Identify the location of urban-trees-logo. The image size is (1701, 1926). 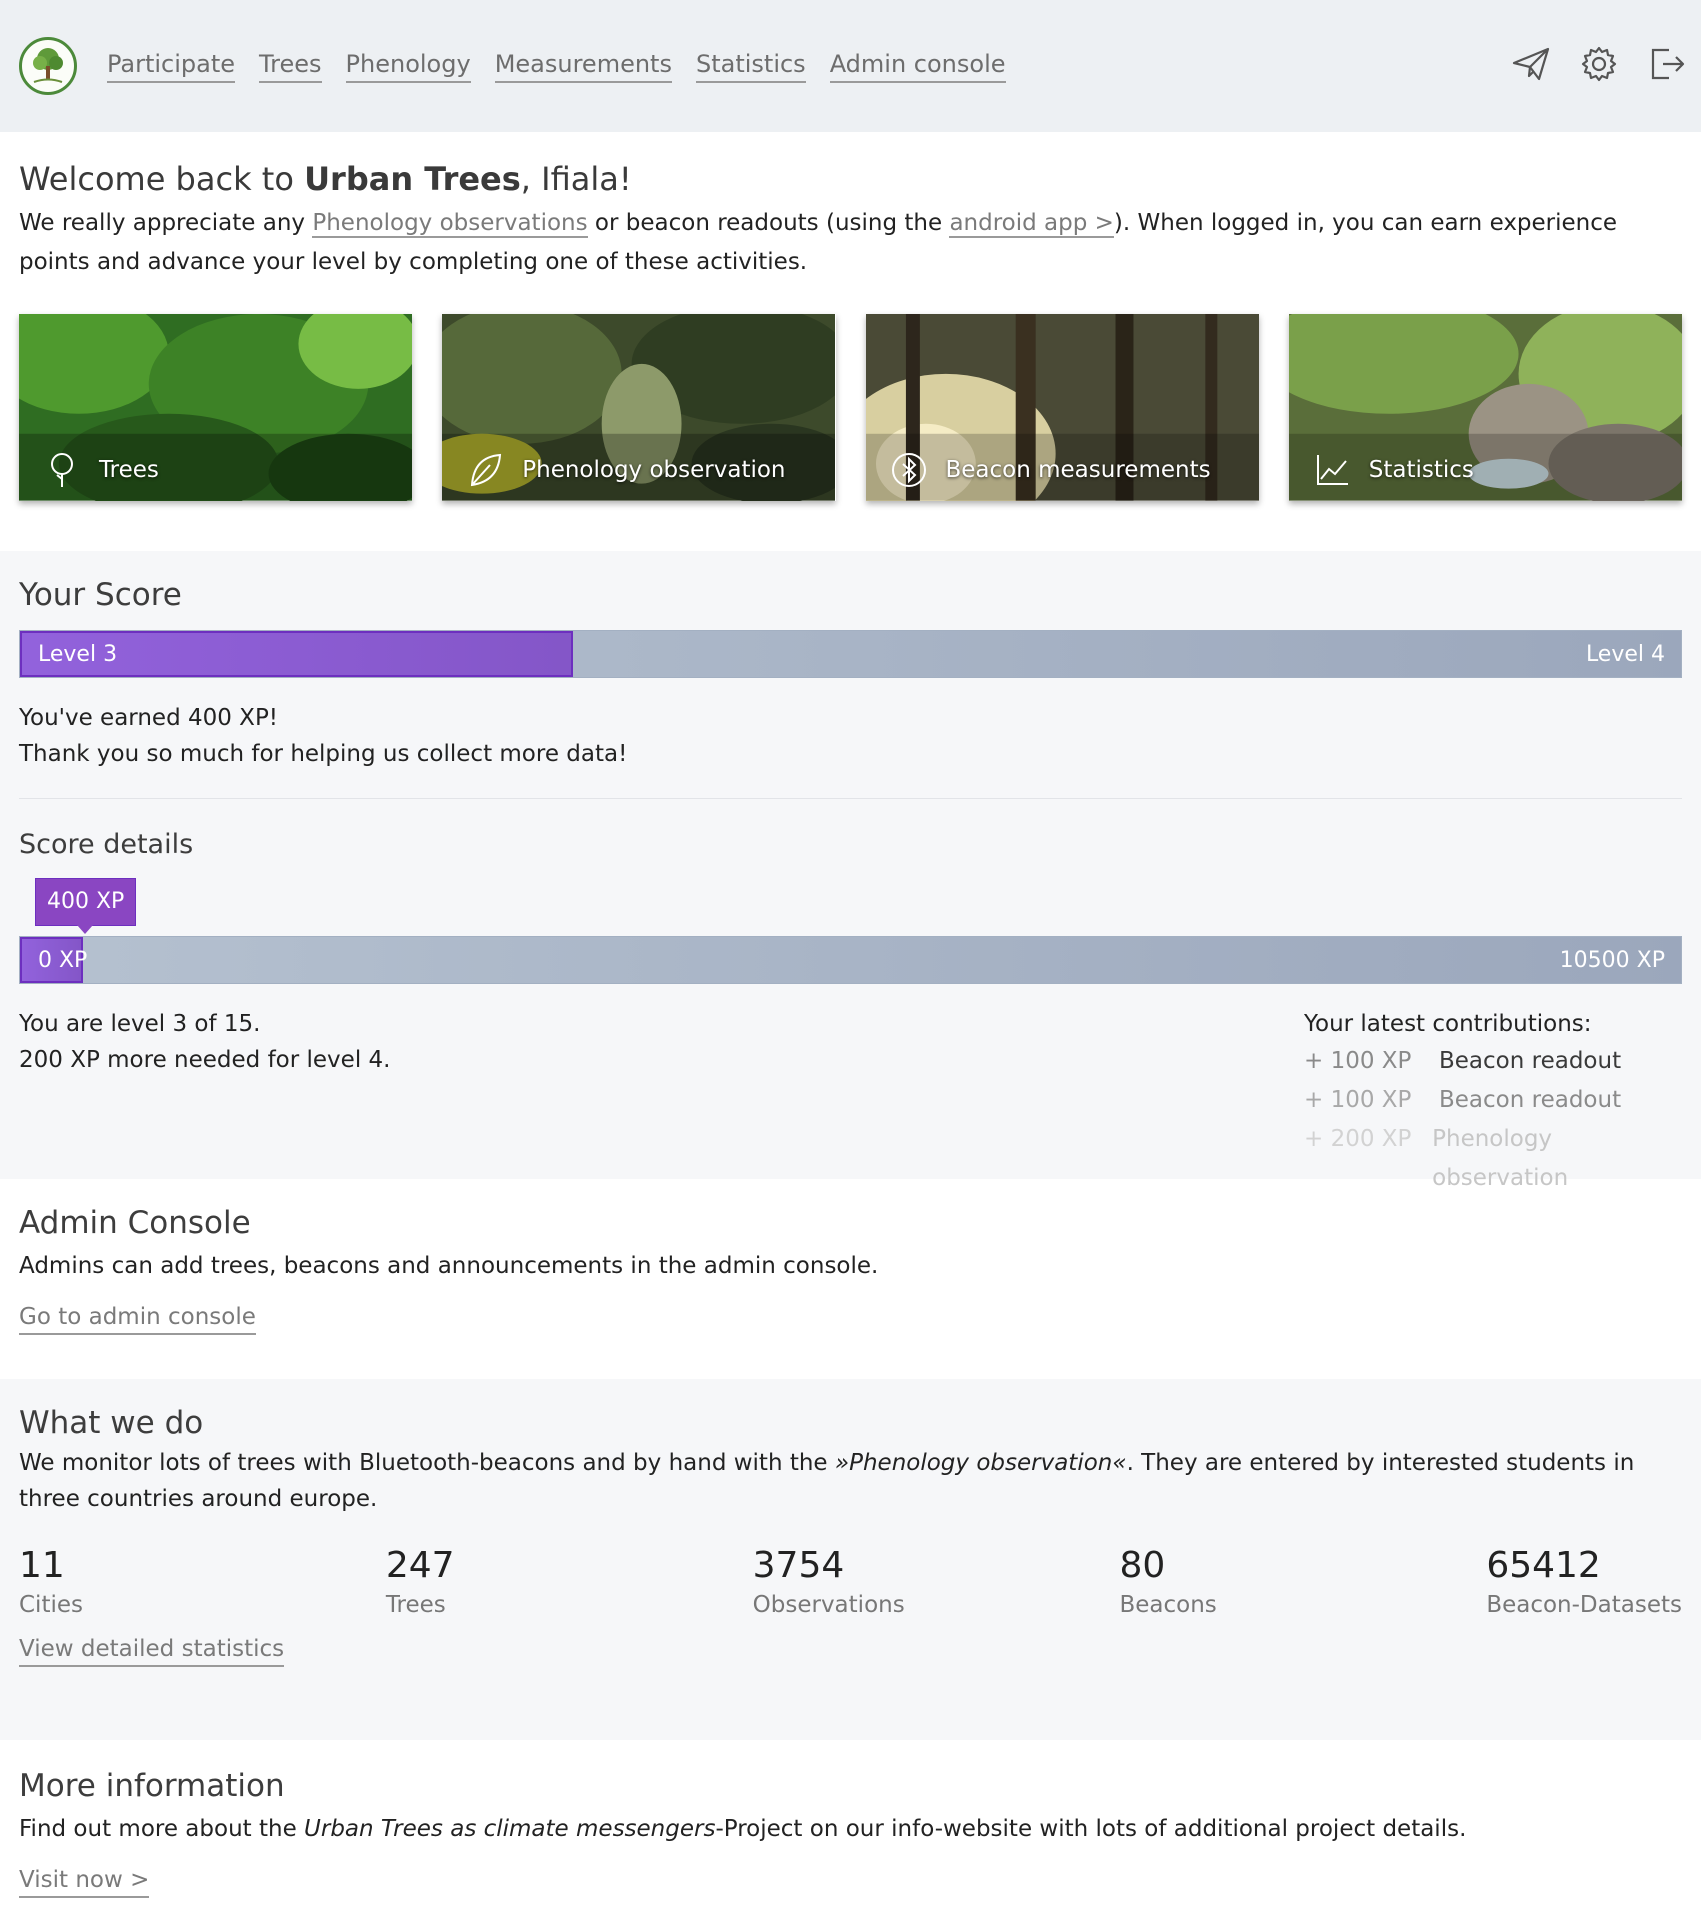
(48, 66).